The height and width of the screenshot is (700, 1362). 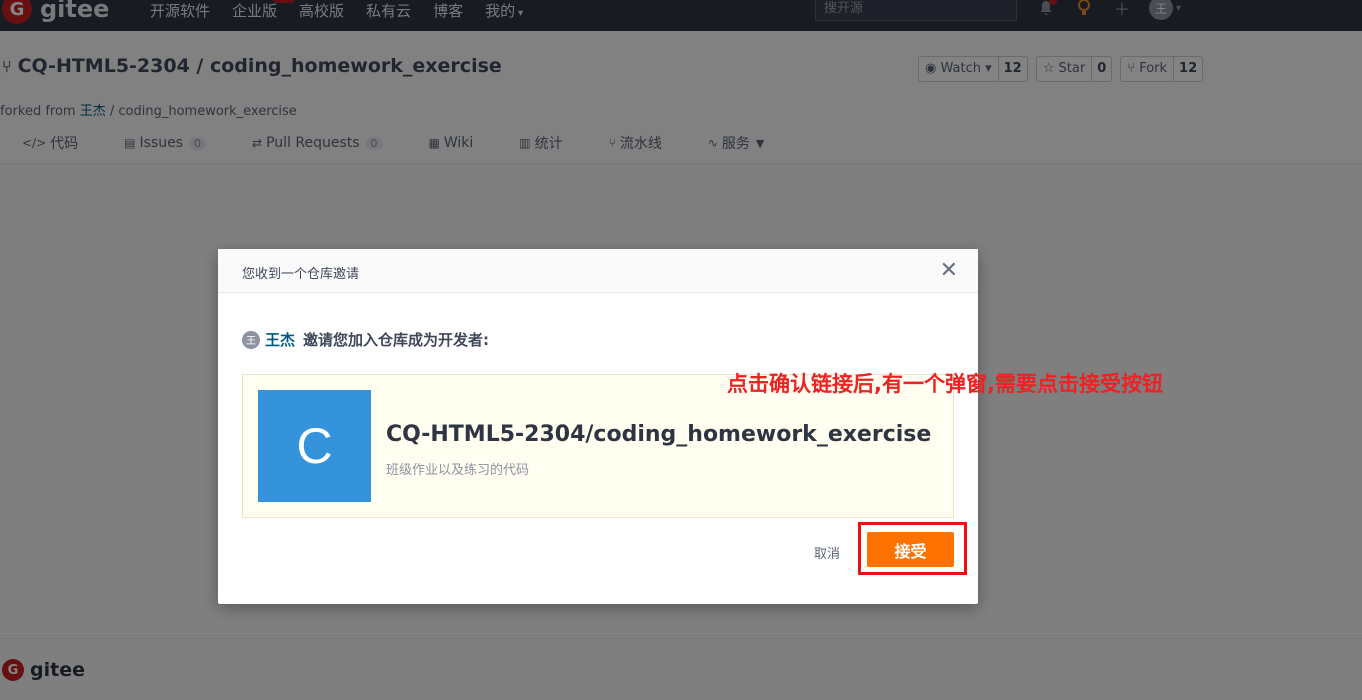 I want to click on invite-text: 邀请您加入仓库成为开发者:, so click(x=396, y=340).